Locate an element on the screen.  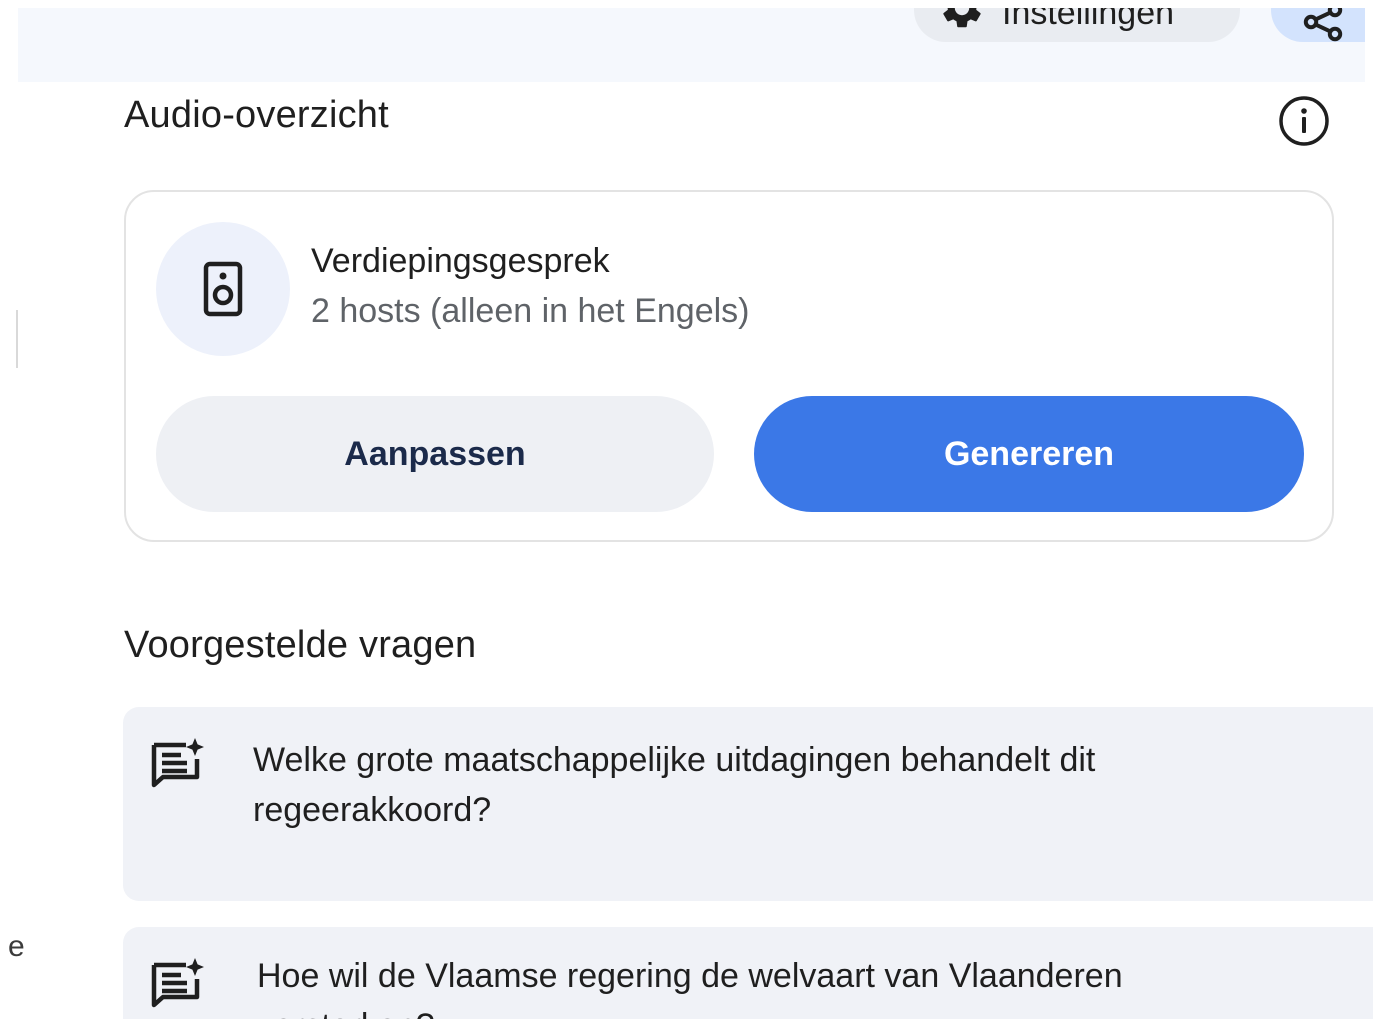
settings-button: Instellingen is located at coordinates (1077, 25).